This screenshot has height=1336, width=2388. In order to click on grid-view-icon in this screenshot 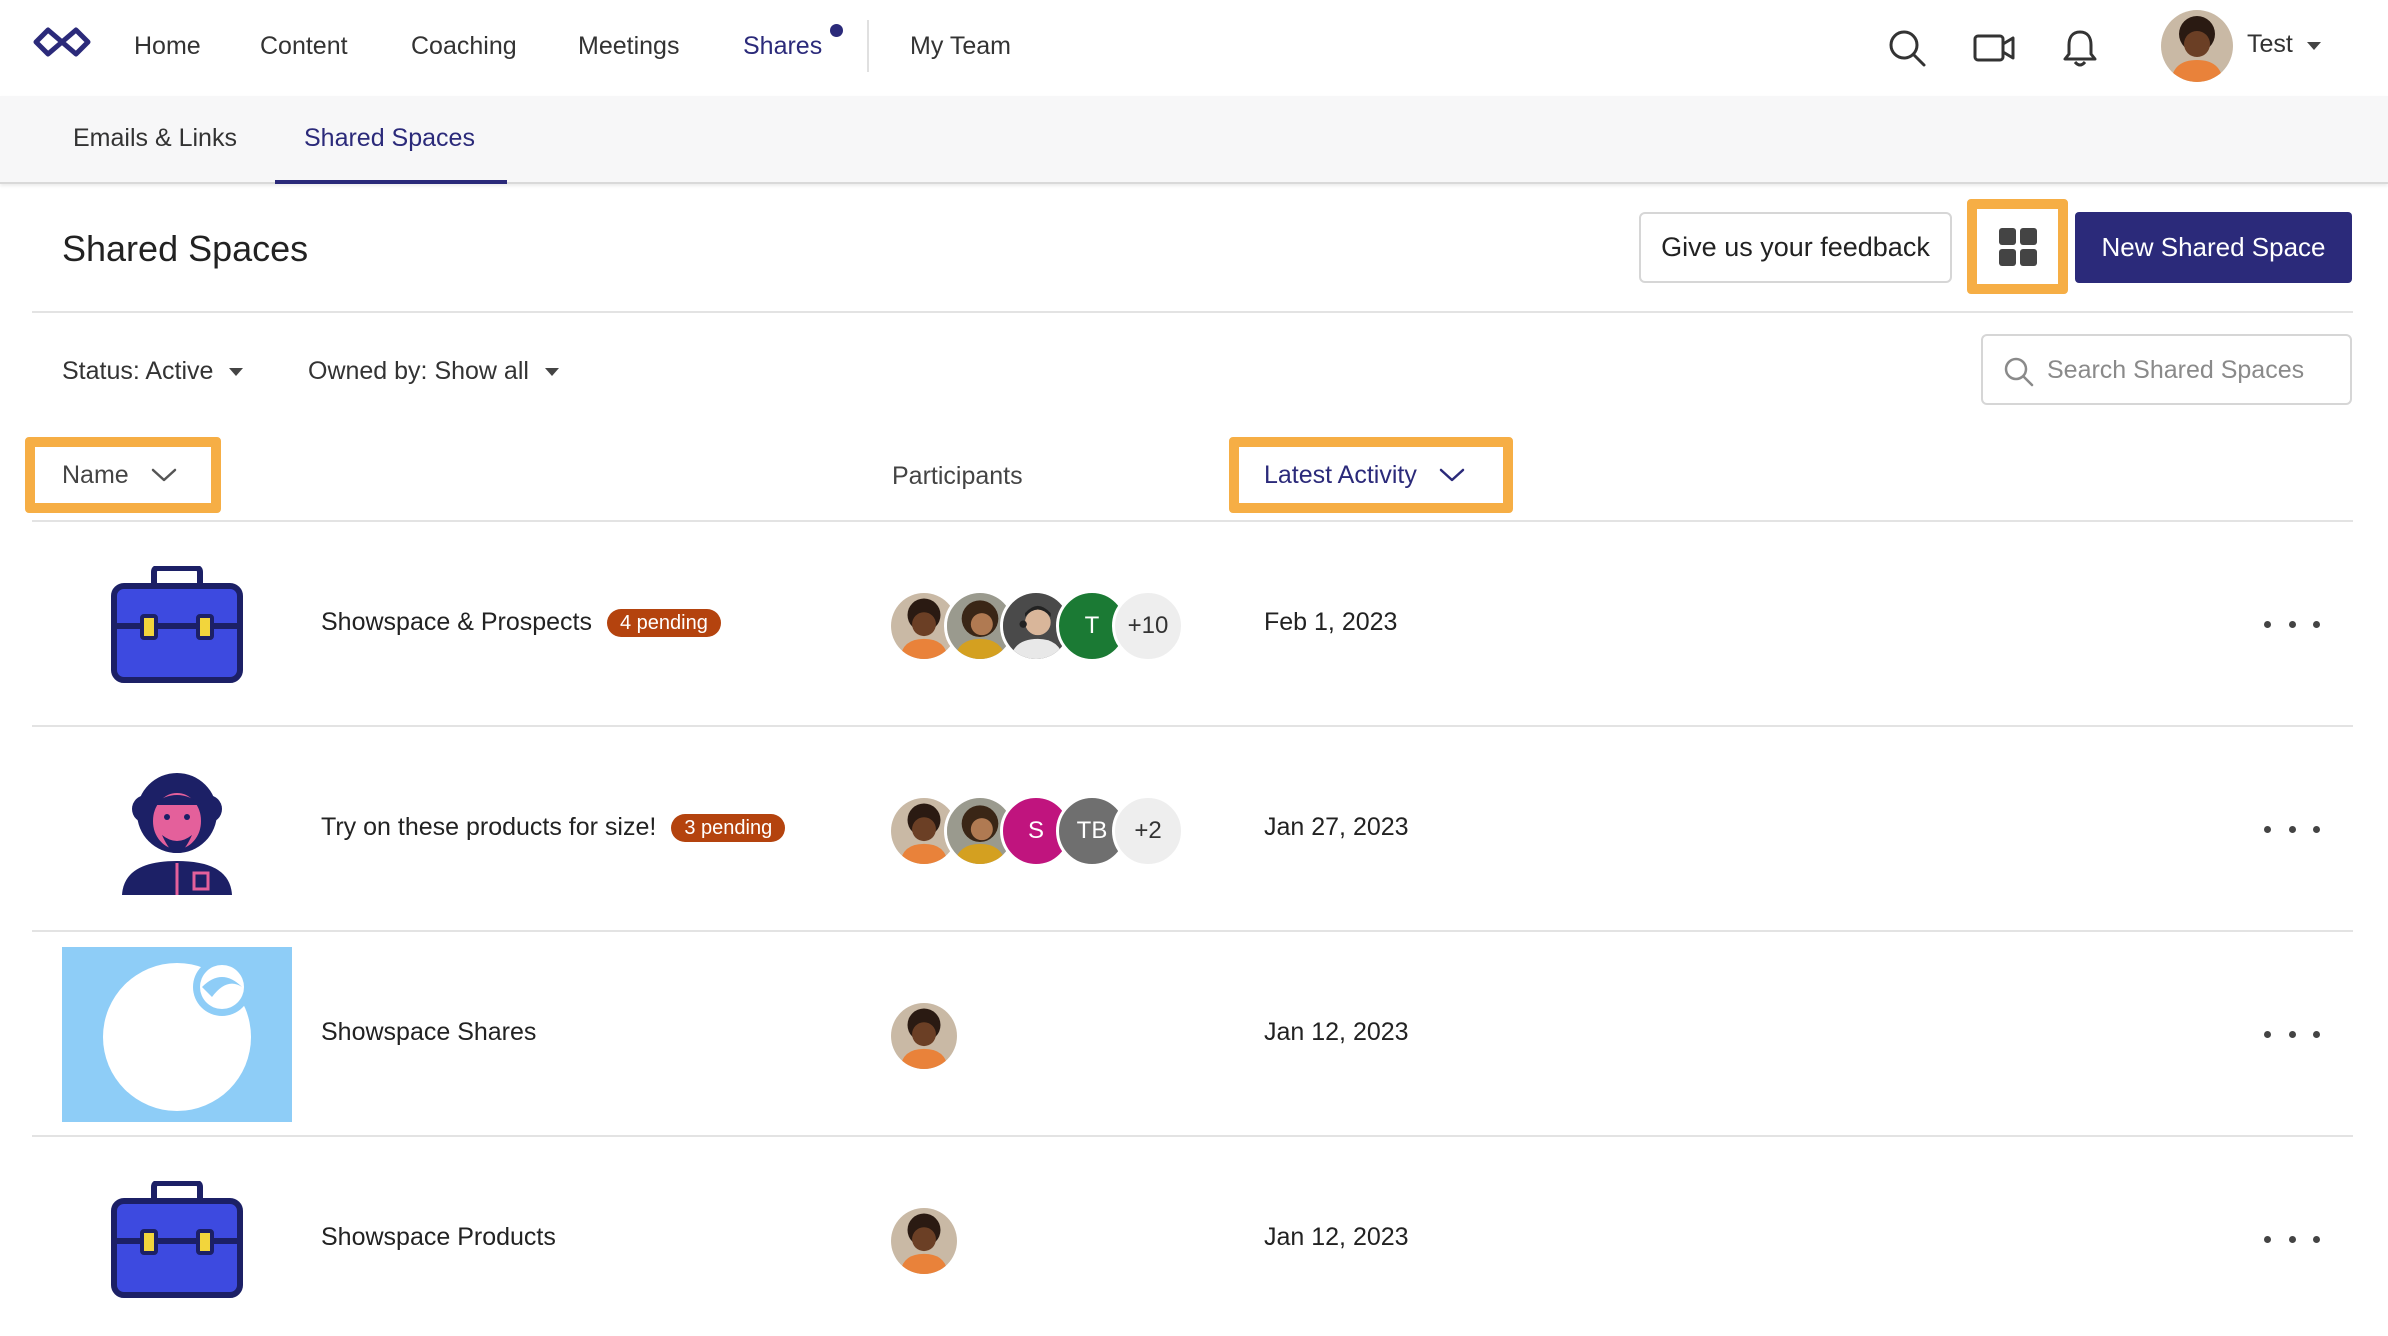, I will do `click(2017, 246)`.